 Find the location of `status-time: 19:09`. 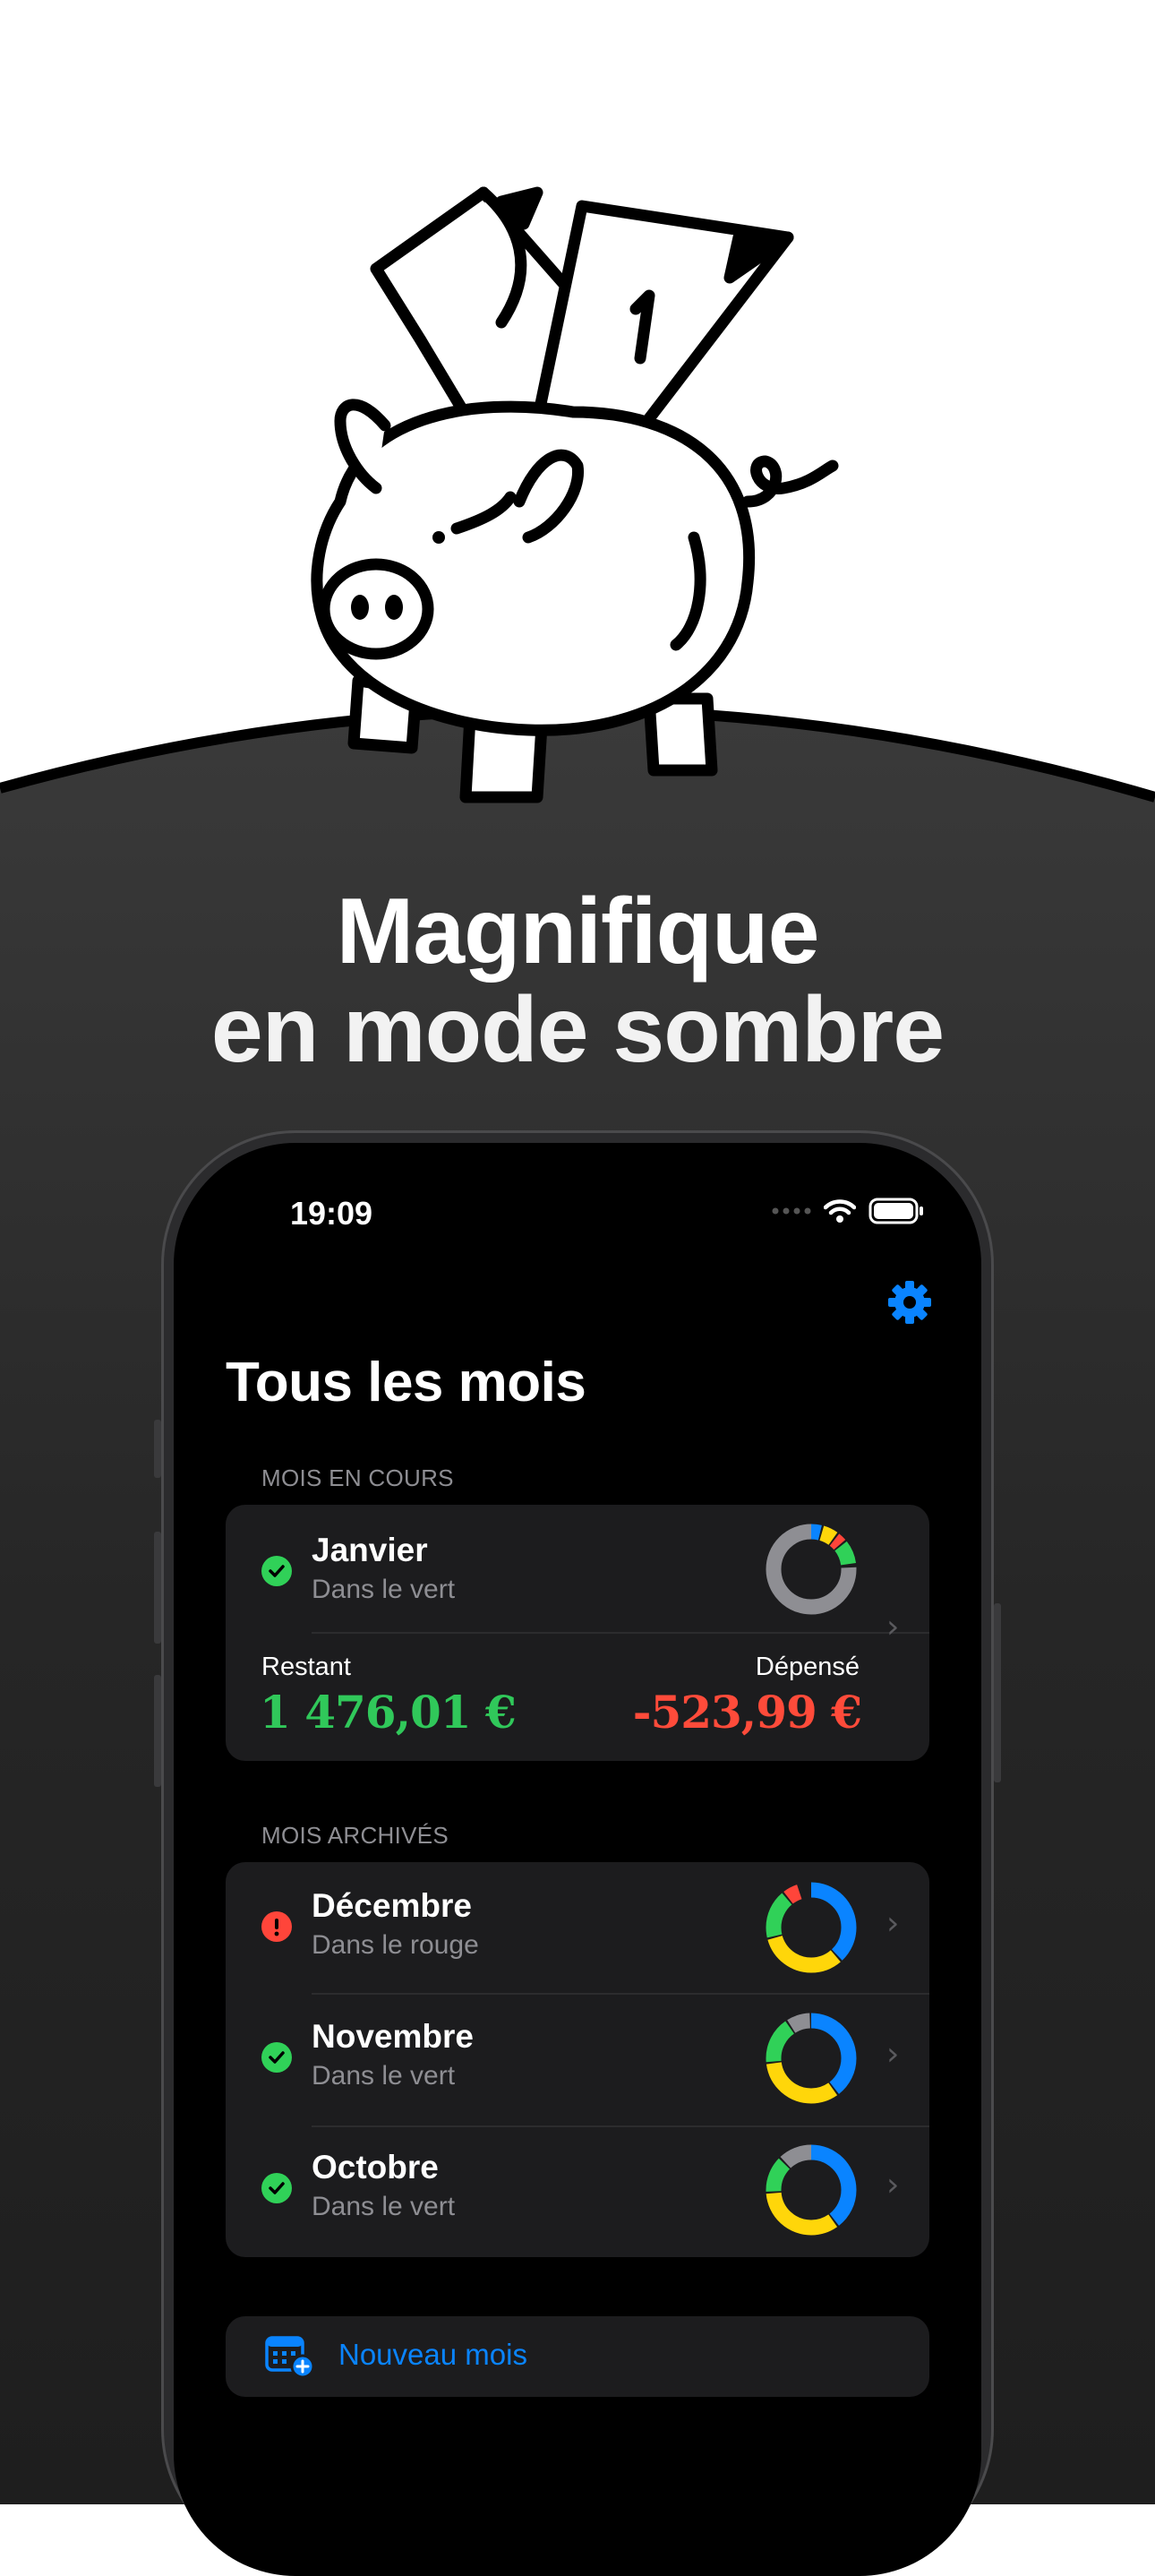

status-time: 19:09 is located at coordinates (331, 1213).